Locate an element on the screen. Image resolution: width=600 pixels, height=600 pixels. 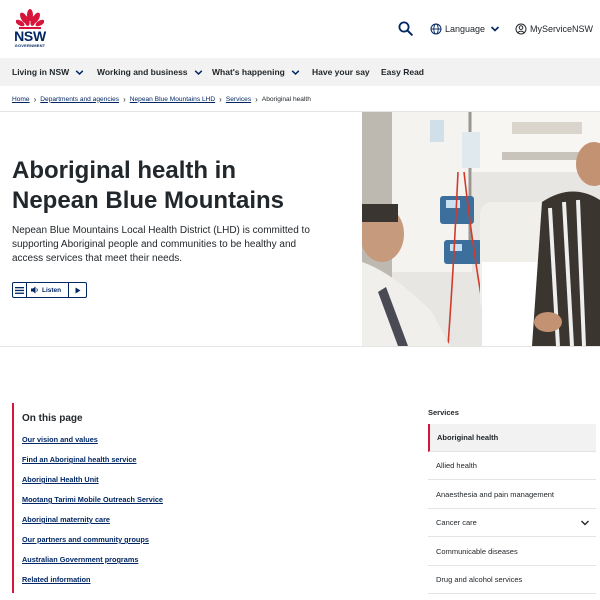
services-item-label: Anaesthesia and pain management is located at coordinates (495, 494).